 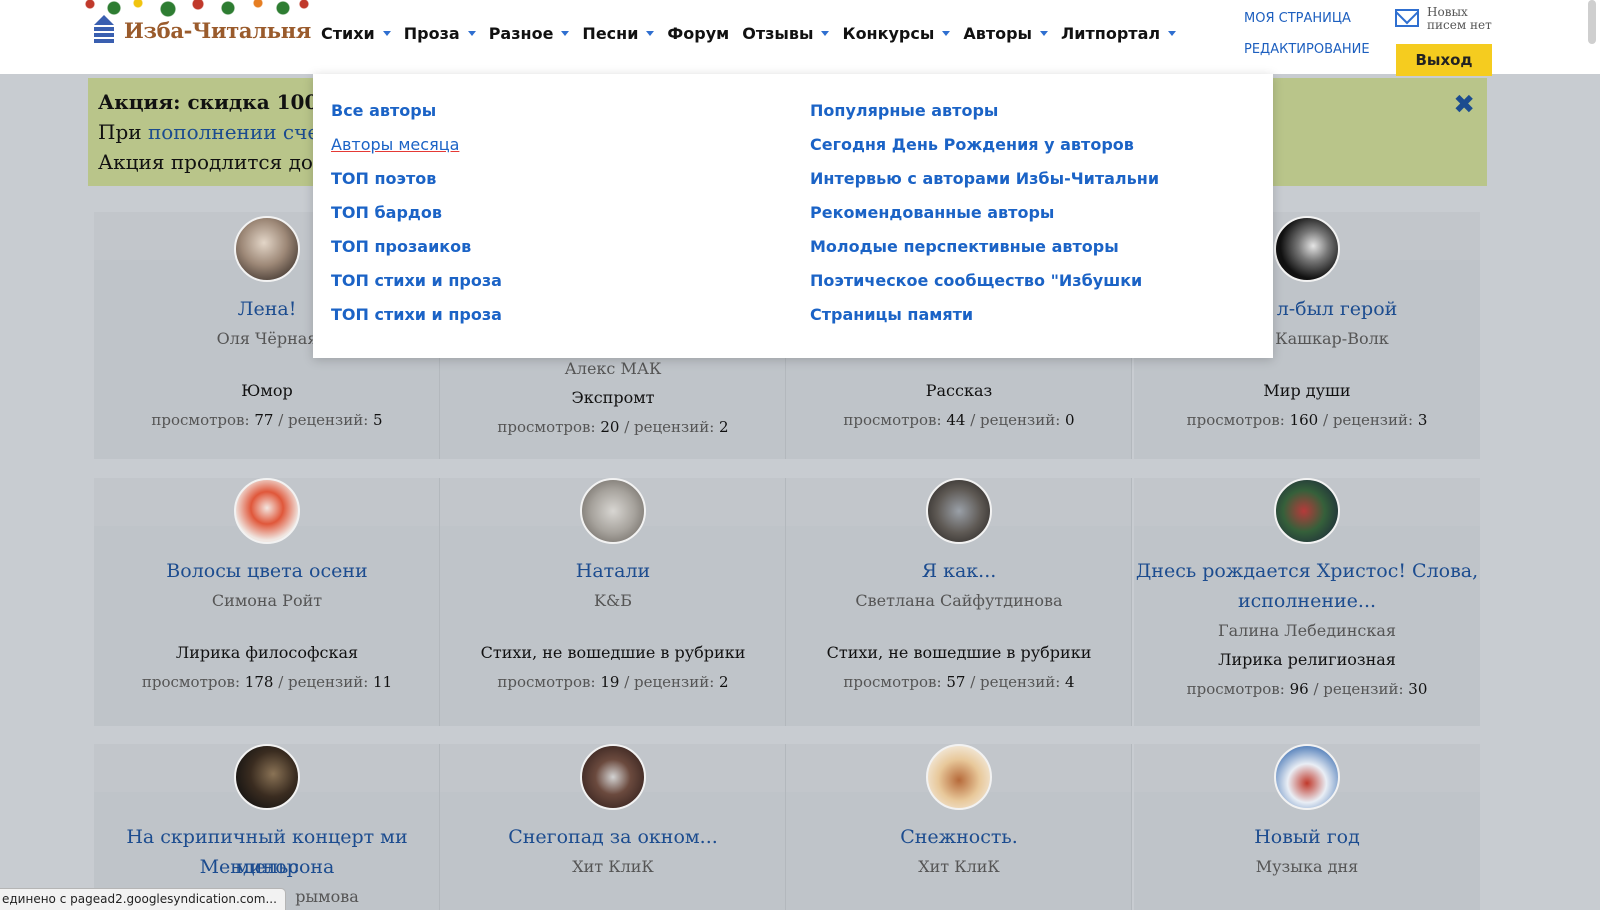 What do you see at coordinates (1307, 25) in the screenshot?
I see `my-page-link: МОЯ СТРАНИЦА` at bounding box center [1307, 25].